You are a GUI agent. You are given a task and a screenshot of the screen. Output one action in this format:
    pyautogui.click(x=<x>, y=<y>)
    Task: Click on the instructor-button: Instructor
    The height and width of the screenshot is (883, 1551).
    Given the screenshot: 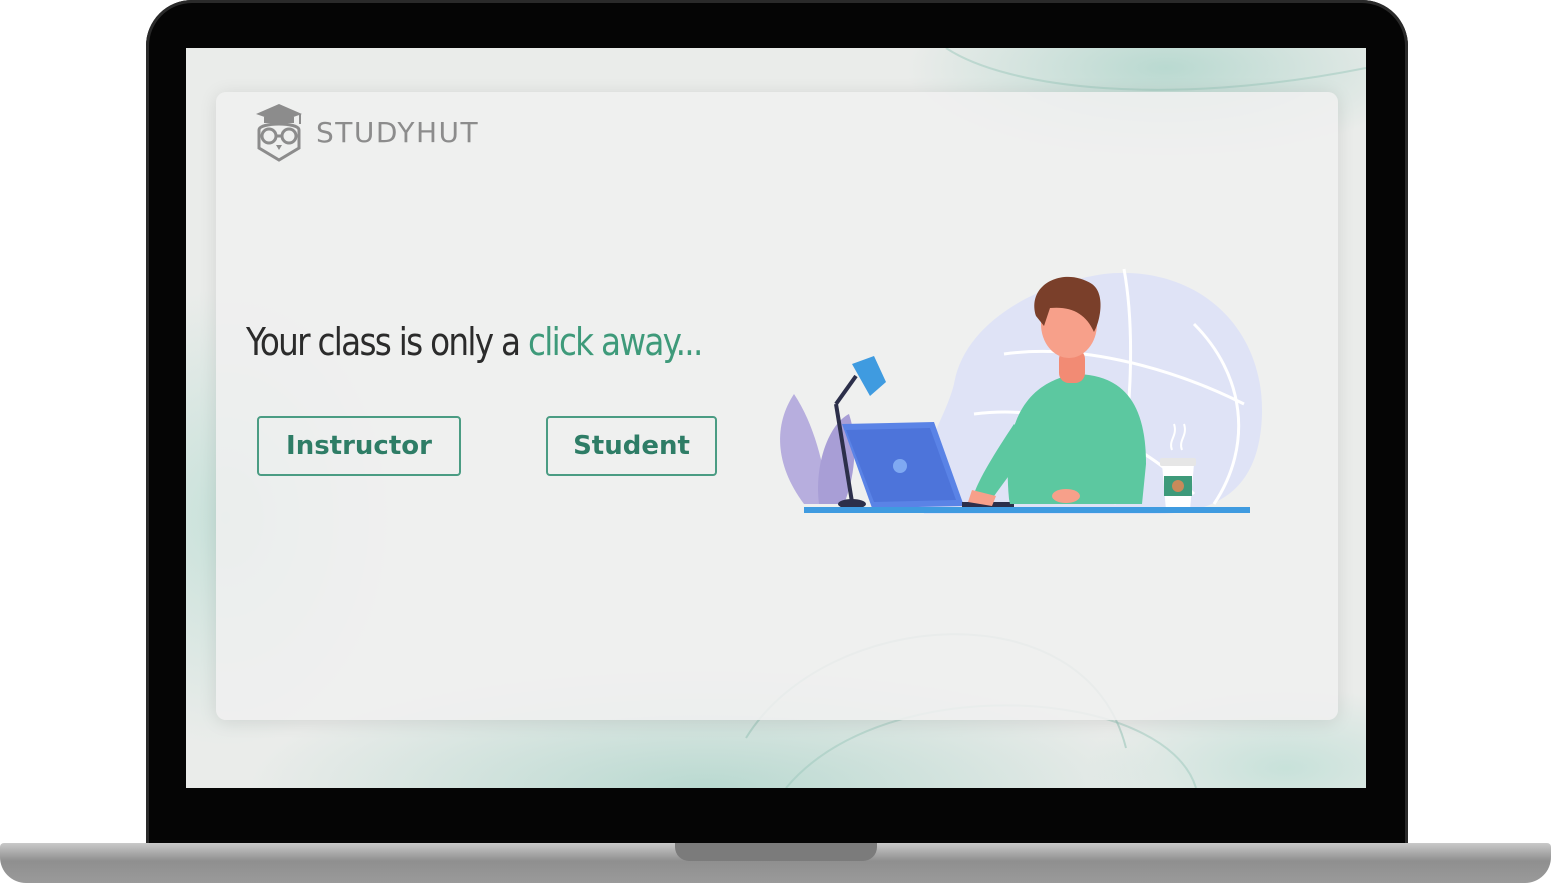 What is the action you would take?
    pyautogui.click(x=359, y=446)
    